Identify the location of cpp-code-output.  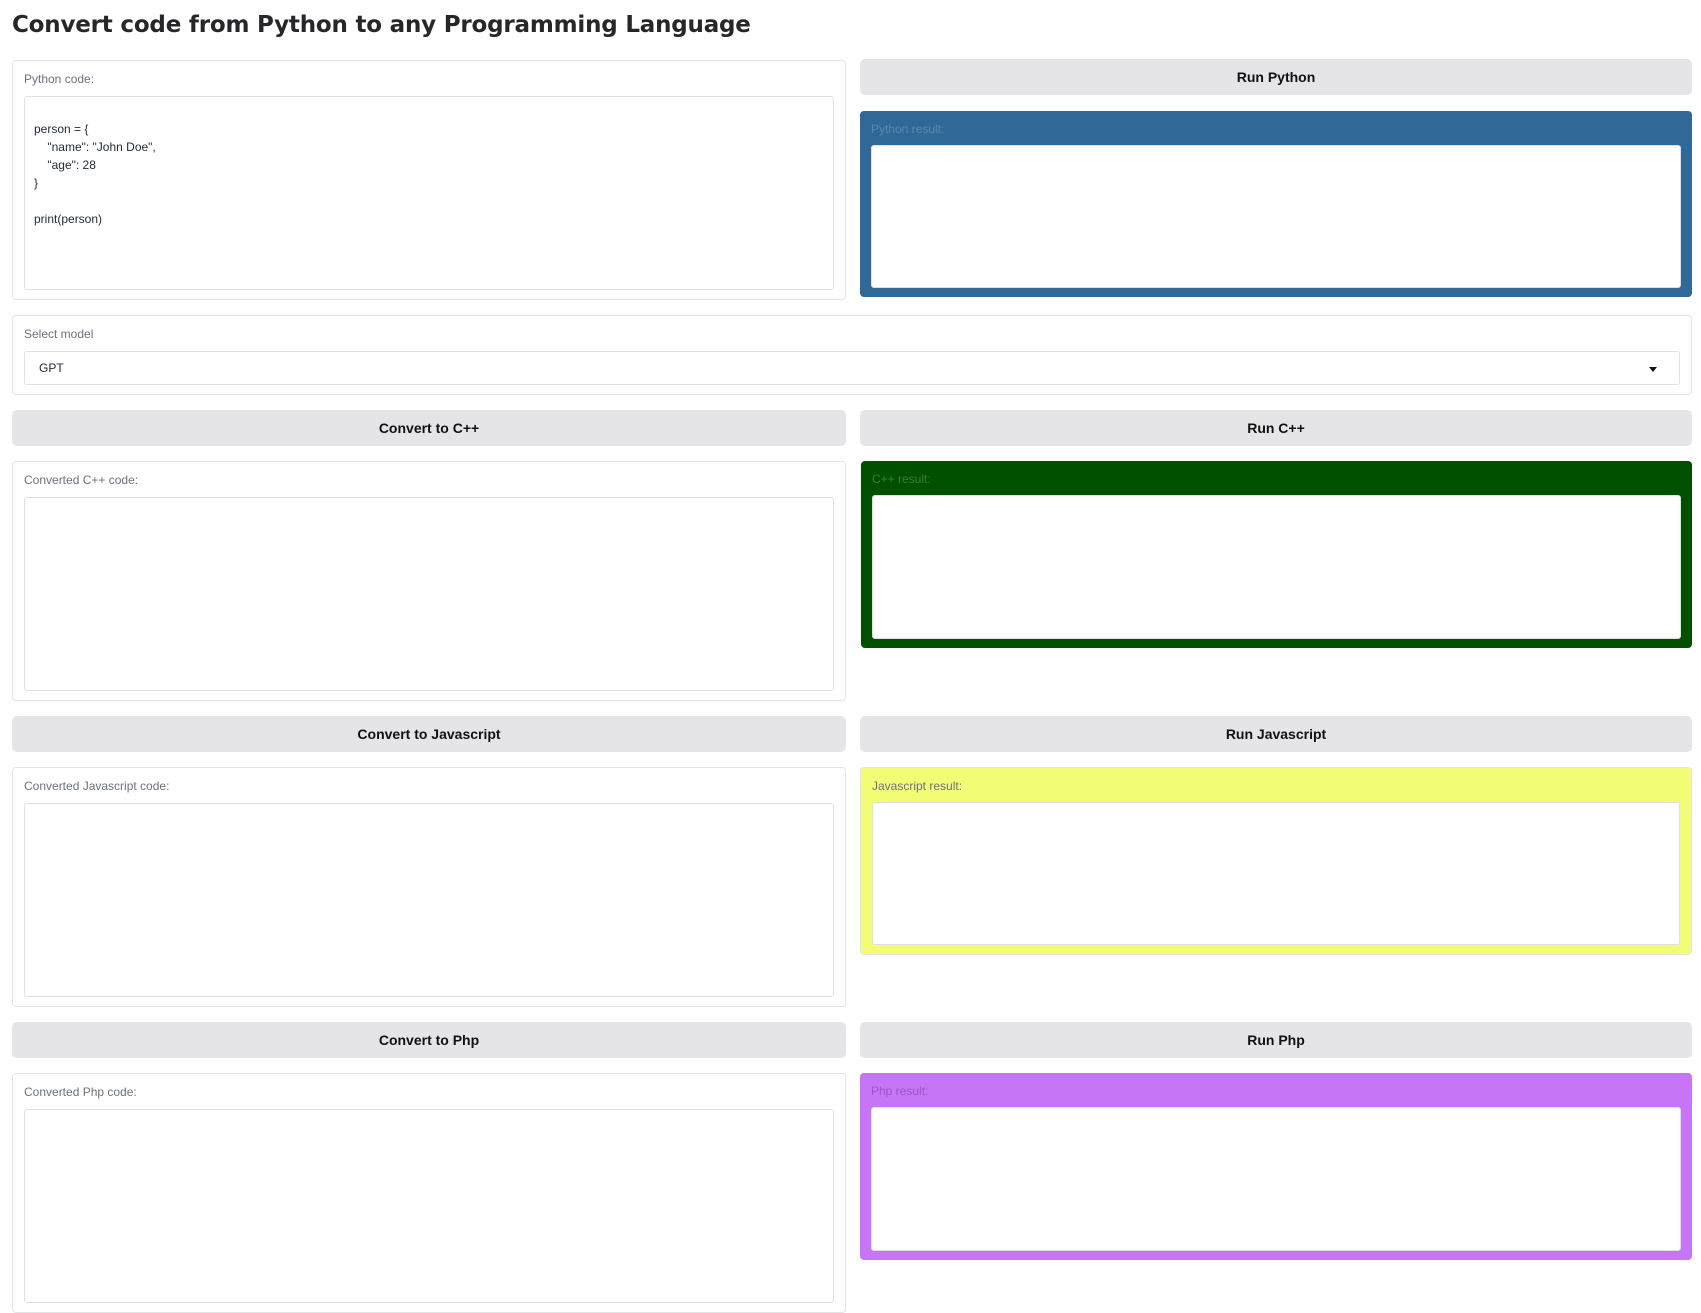
(429, 594).